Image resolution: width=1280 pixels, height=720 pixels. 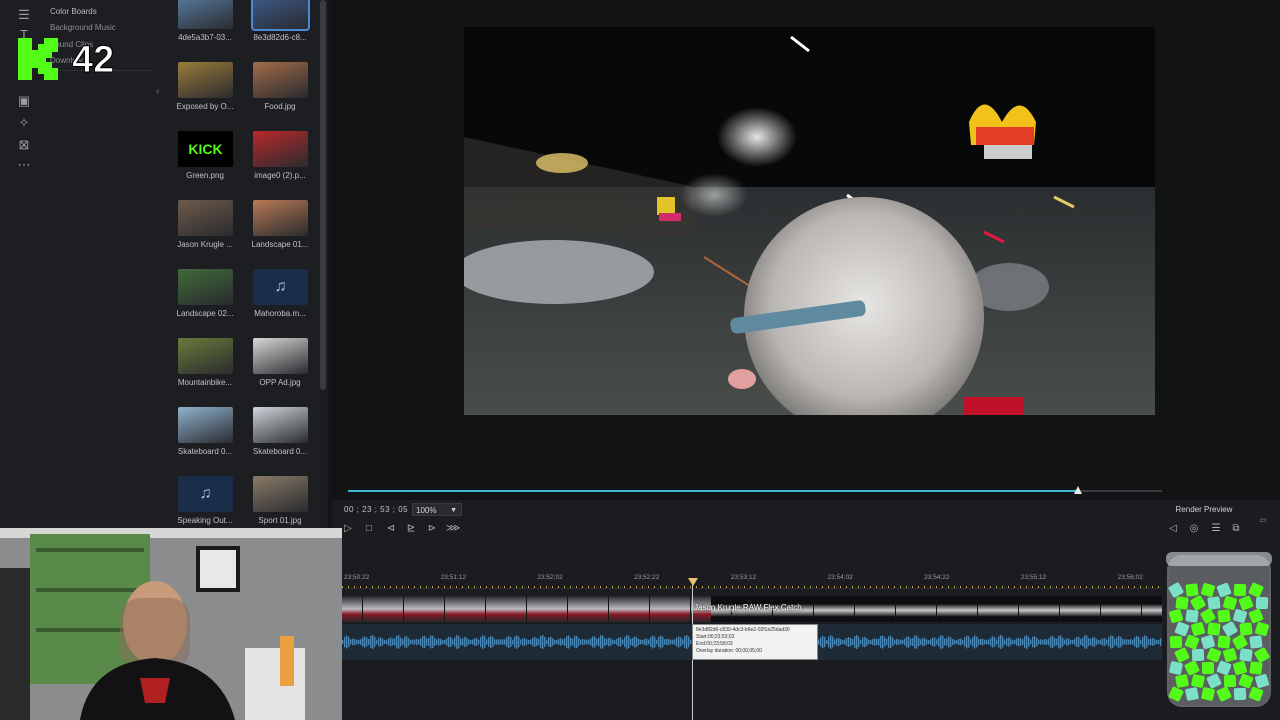 I want to click on zoom-select: 100% ▼, so click(x=437, y=509).